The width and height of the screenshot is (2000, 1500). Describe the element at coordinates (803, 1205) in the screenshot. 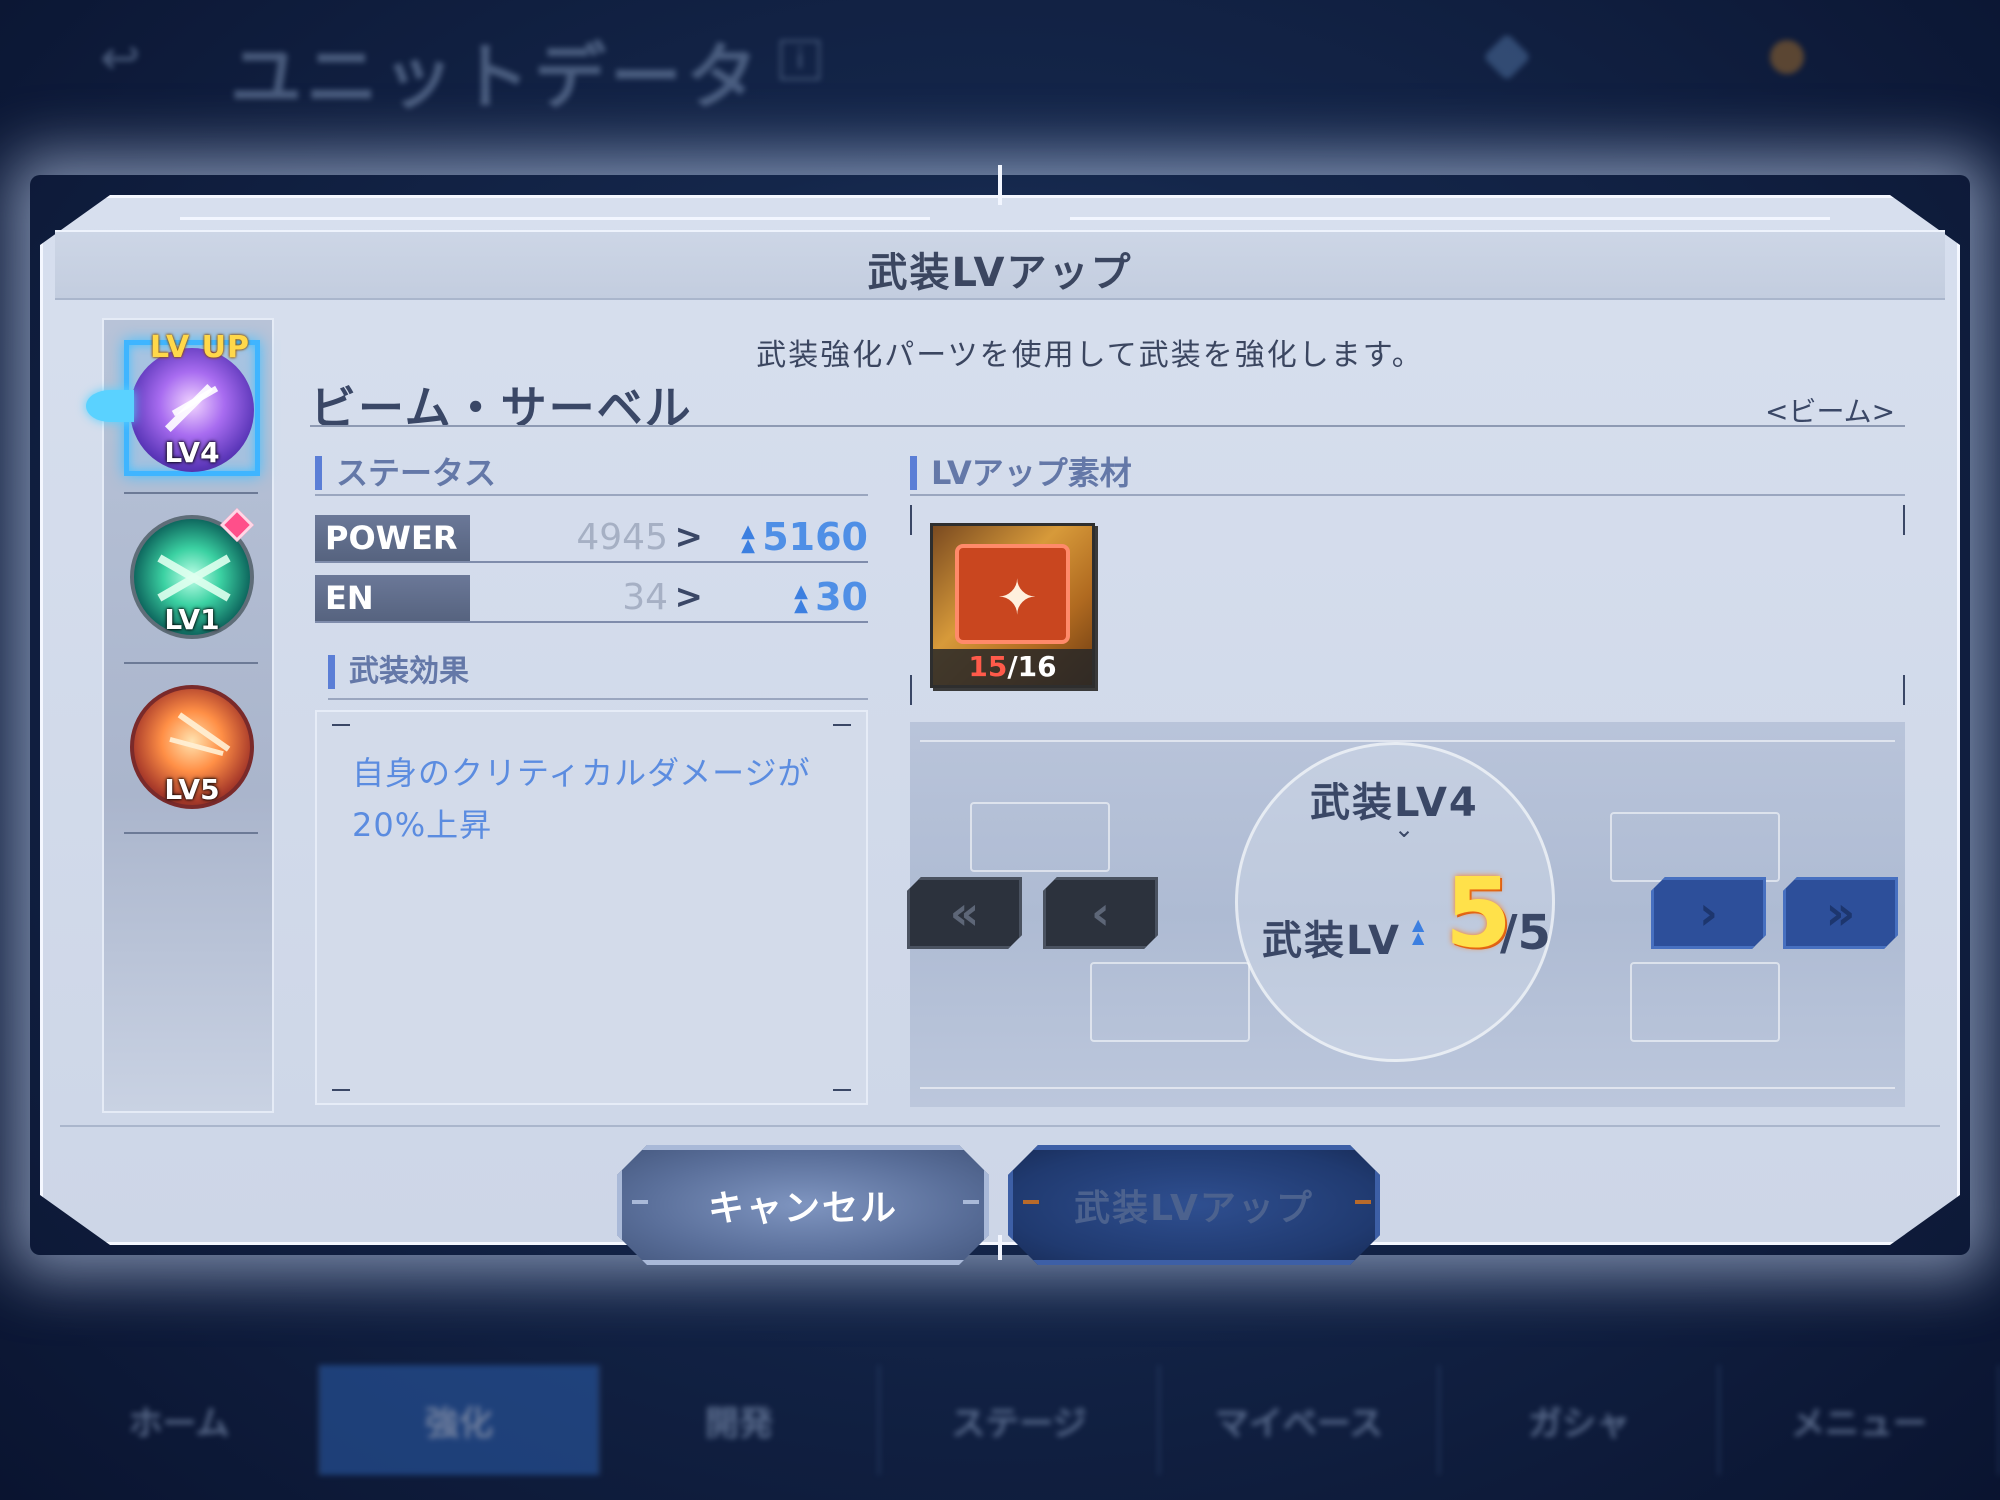

I see `cancel-button: キャンセル` at that location.